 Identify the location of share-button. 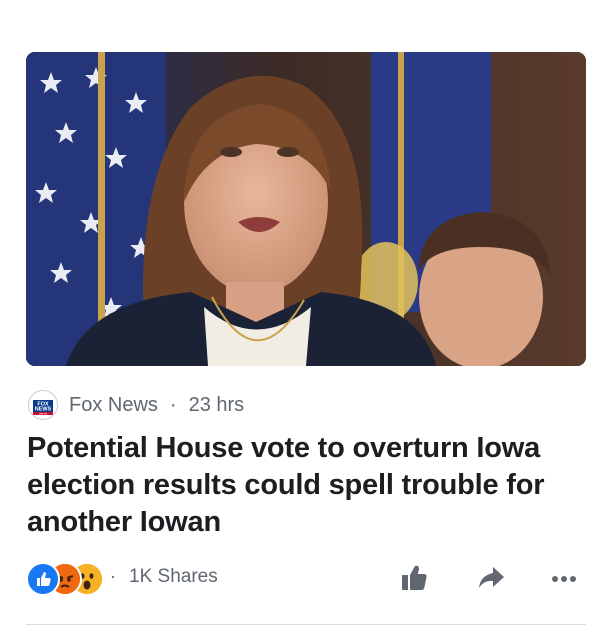
(491, 578).